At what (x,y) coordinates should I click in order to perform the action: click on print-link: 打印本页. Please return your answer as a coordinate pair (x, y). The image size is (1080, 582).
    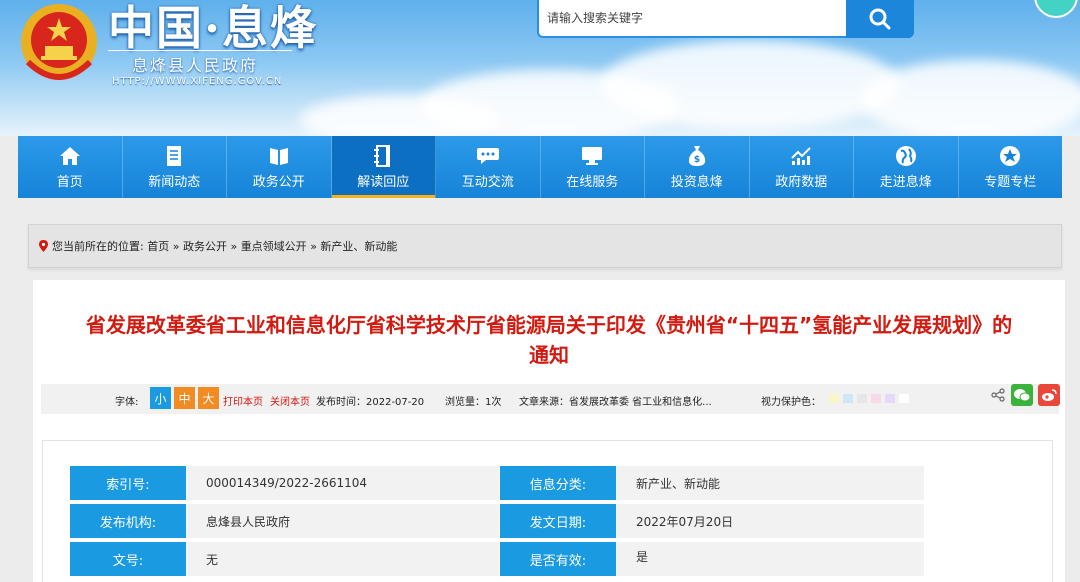
    Looking at the image, I should click on (243, 400).